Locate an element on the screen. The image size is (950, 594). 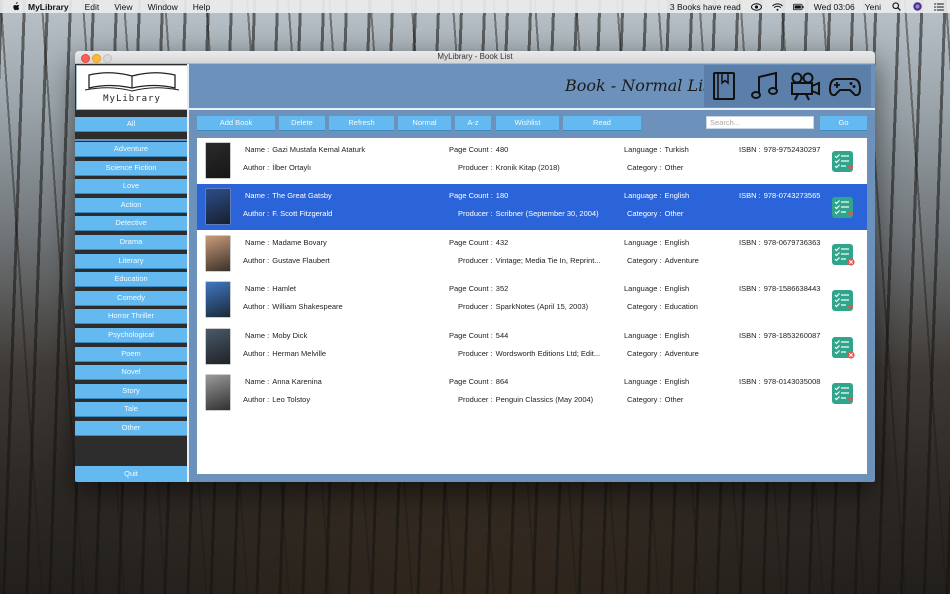
category-button: Drama is located at coordinates (131, 242).